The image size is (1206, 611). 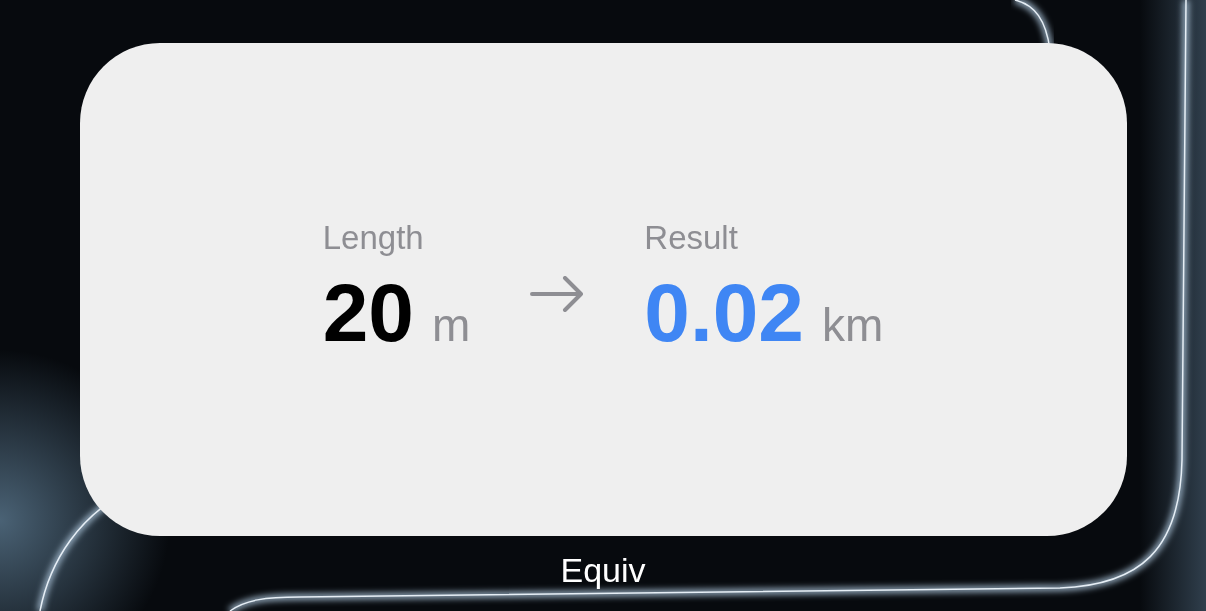 What do you see at coordinates (852, 325) in the screenshot?
I see `unit-text: km` at bounding box center [852, 325].